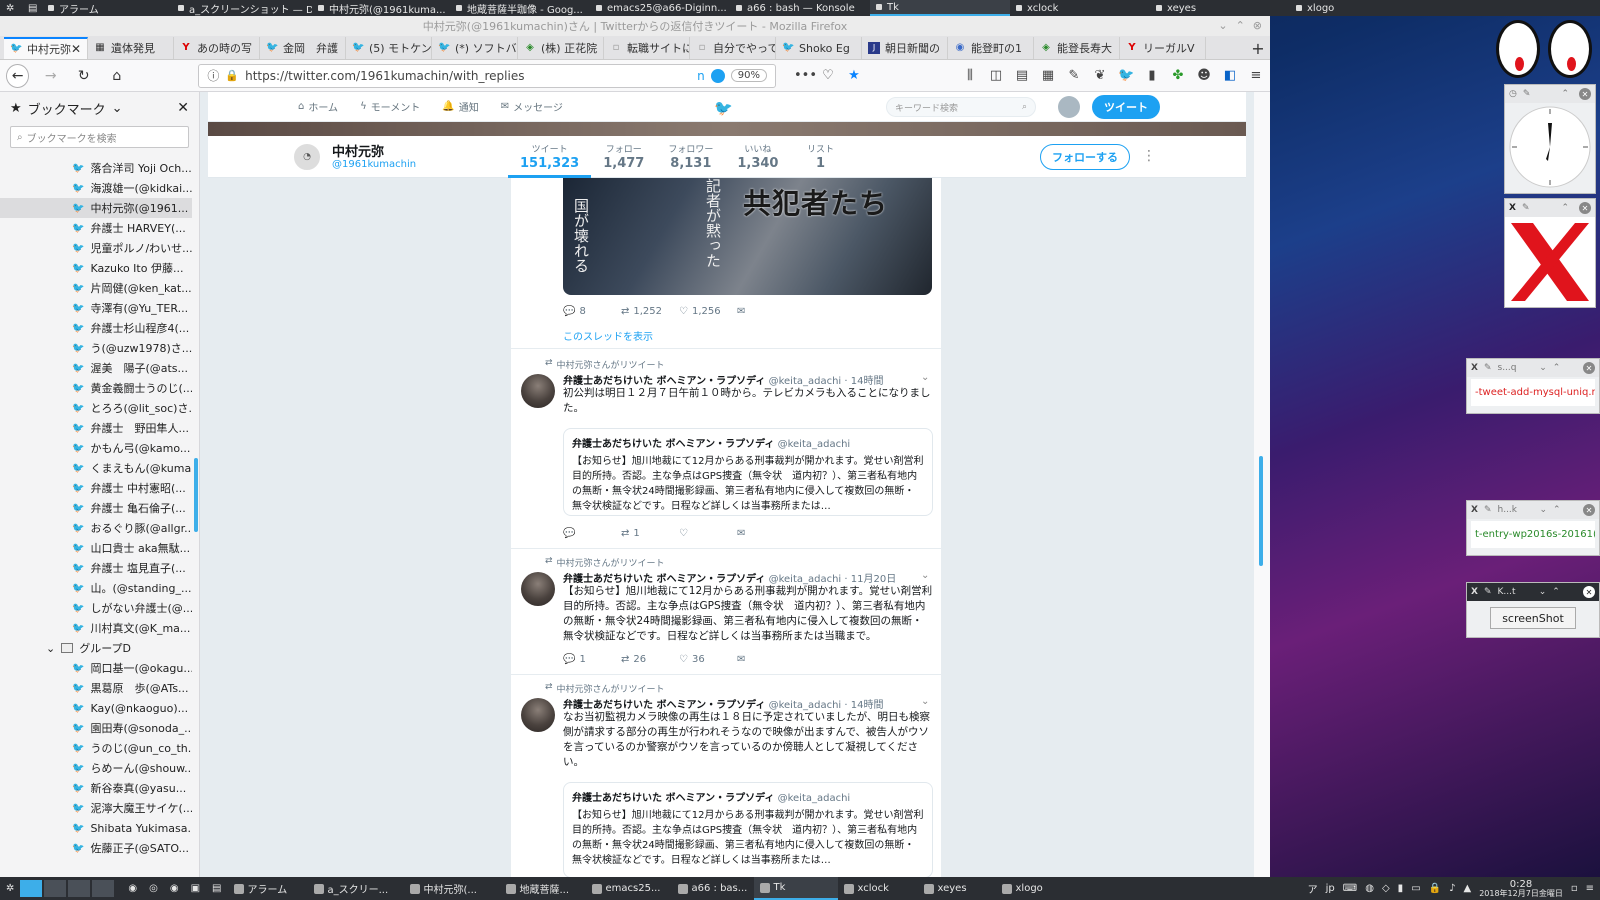  What do you see at coordinates (196, 495) in the screenshot?
I see `sidebar-scrollbar` at bounding box center [196, 495].